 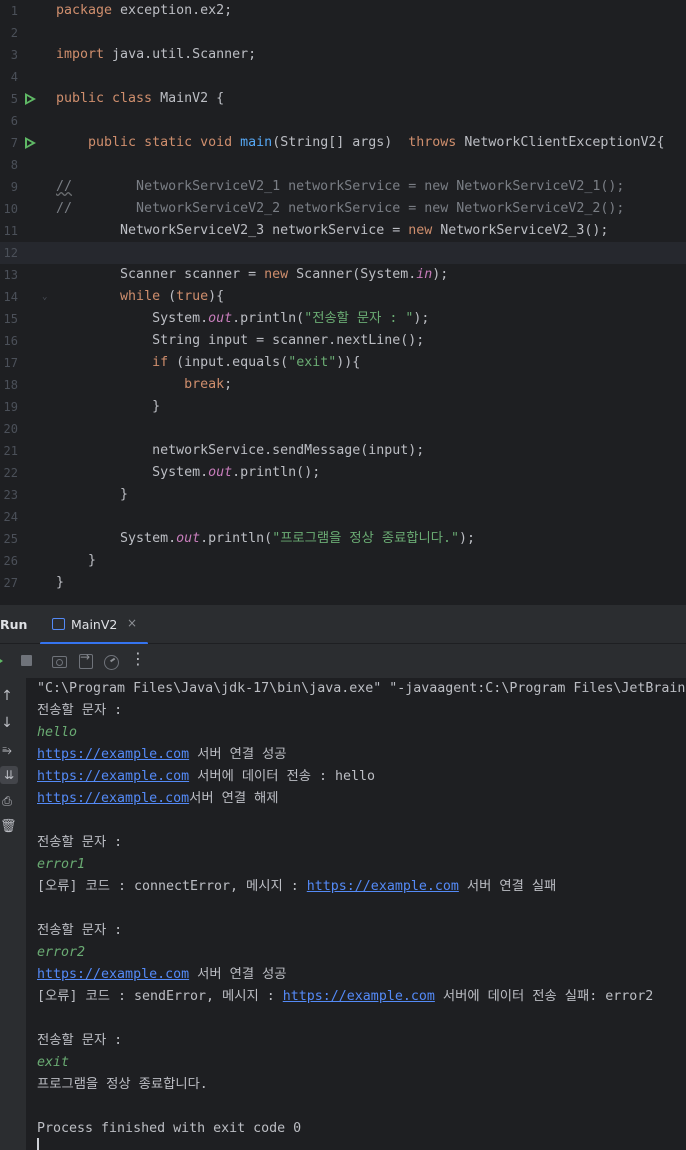 What do you see at coordinates (10, 253) in the screenshot?
I see `line-number: 12` at bounding box center [10, 253].